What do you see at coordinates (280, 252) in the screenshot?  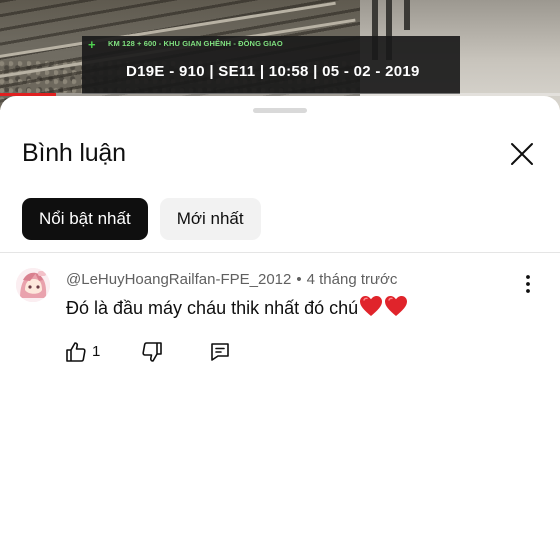 I see `divider` at bounding box center [280, 252].